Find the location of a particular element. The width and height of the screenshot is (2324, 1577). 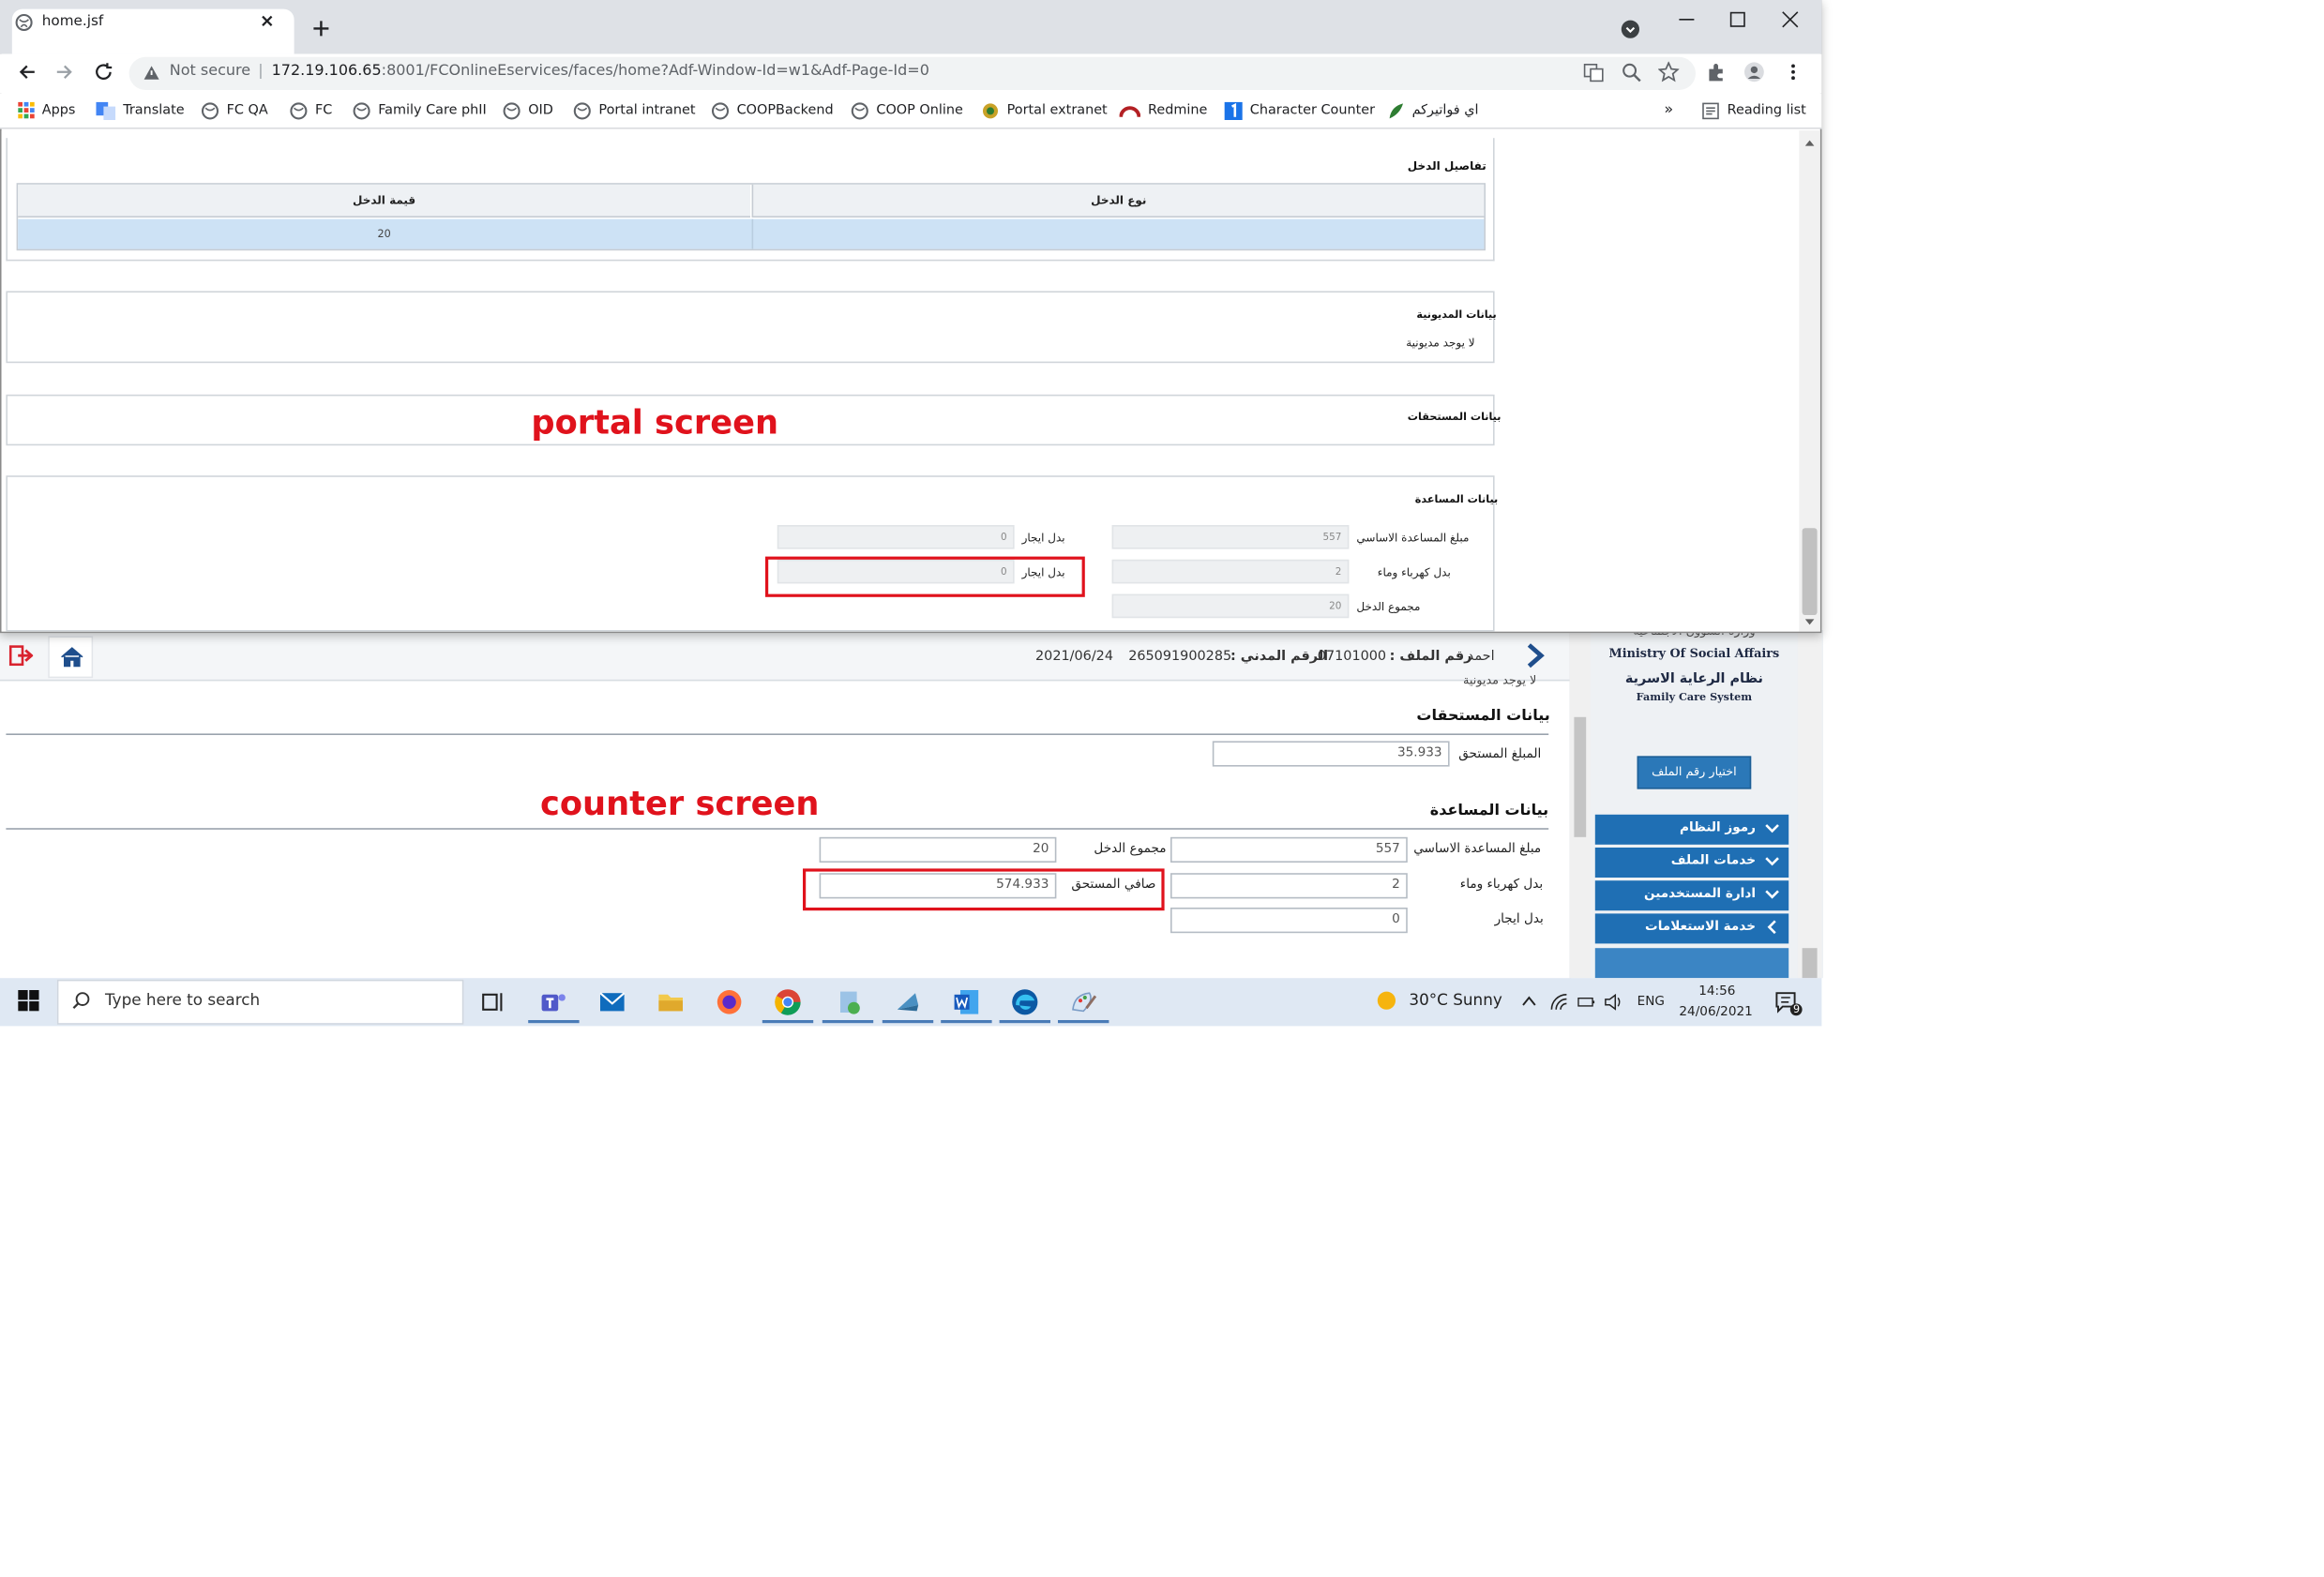

new-tab-icon is located at coordinates (320, 28).